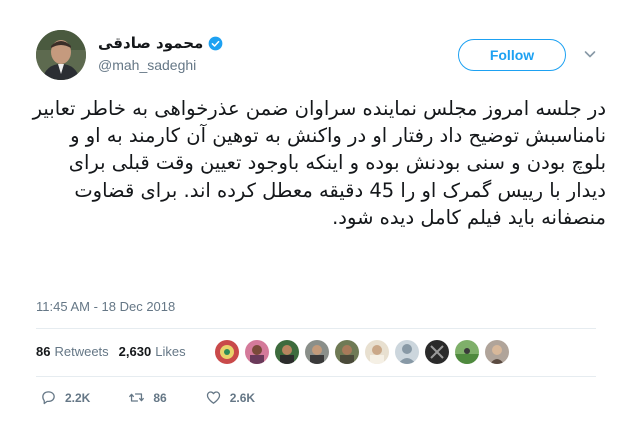 The image size is (632, 428). What do you see at coordinates (48, 398) in the screenshot?
I see `reply-icon` at bounding box center [48, 398].